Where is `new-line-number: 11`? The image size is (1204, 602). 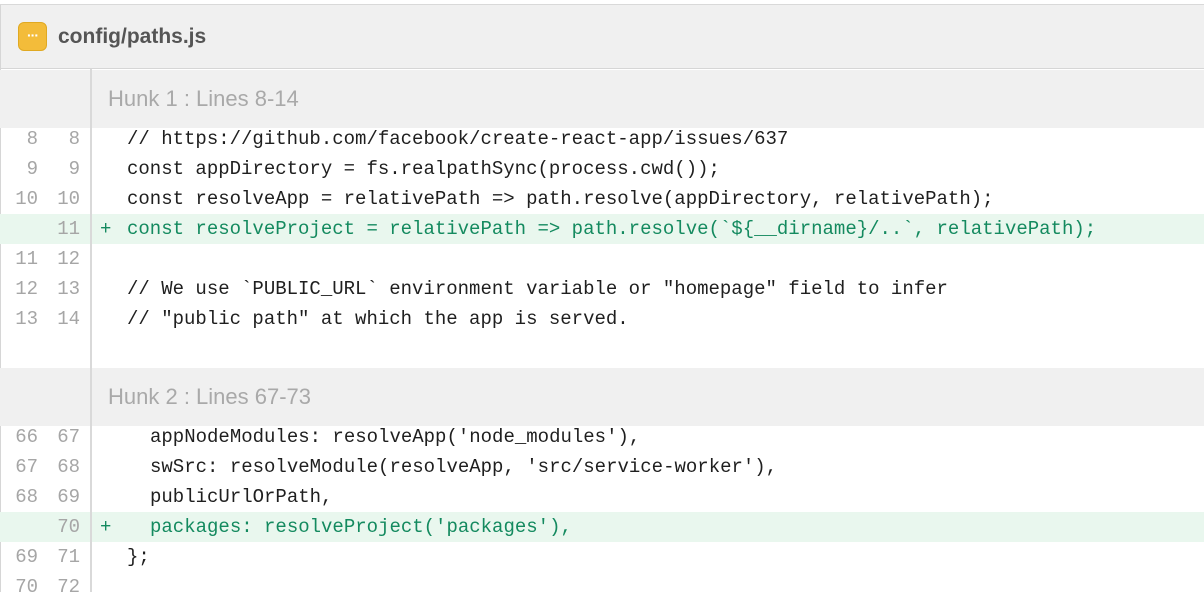 new-line-number: 11 is located at coordinates (68, 229).